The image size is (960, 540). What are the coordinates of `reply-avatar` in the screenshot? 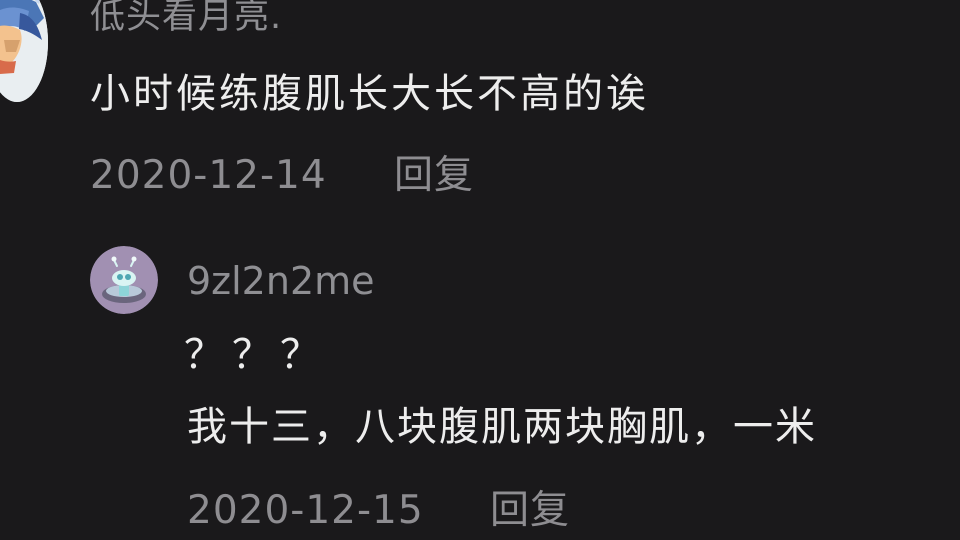 It's located at (124, 280).